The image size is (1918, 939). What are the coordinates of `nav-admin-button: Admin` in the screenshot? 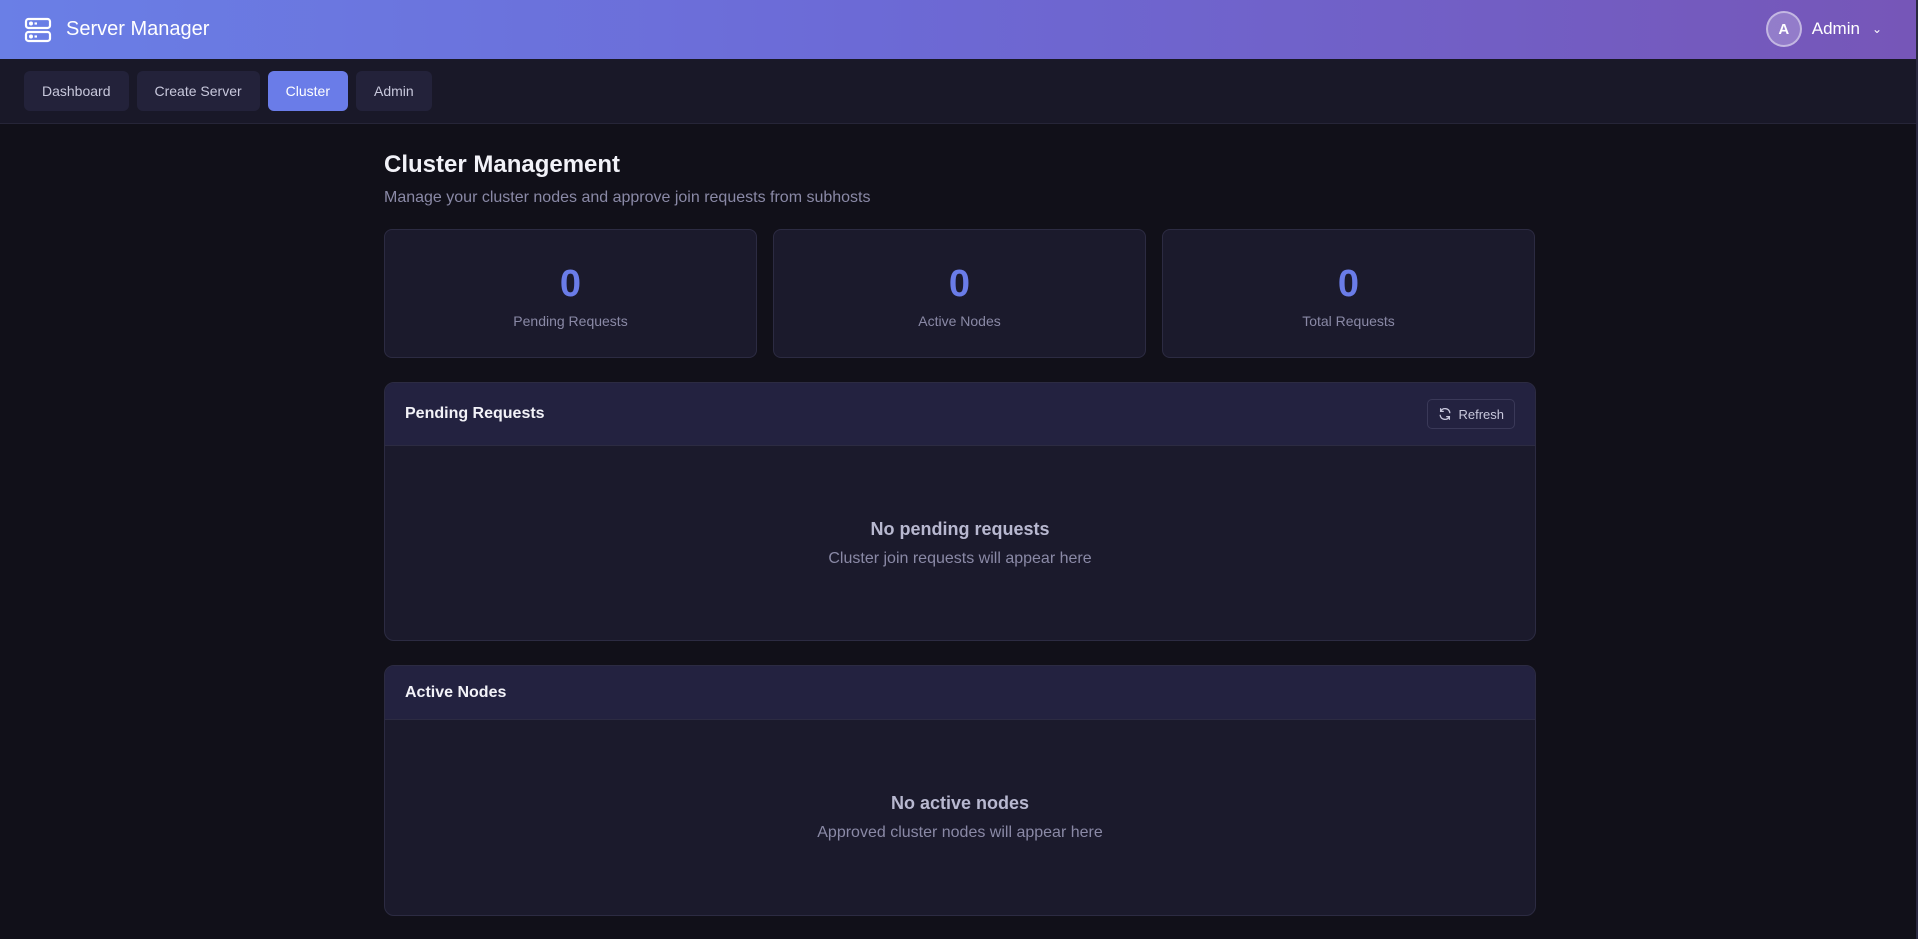 It's located at (394, 91).